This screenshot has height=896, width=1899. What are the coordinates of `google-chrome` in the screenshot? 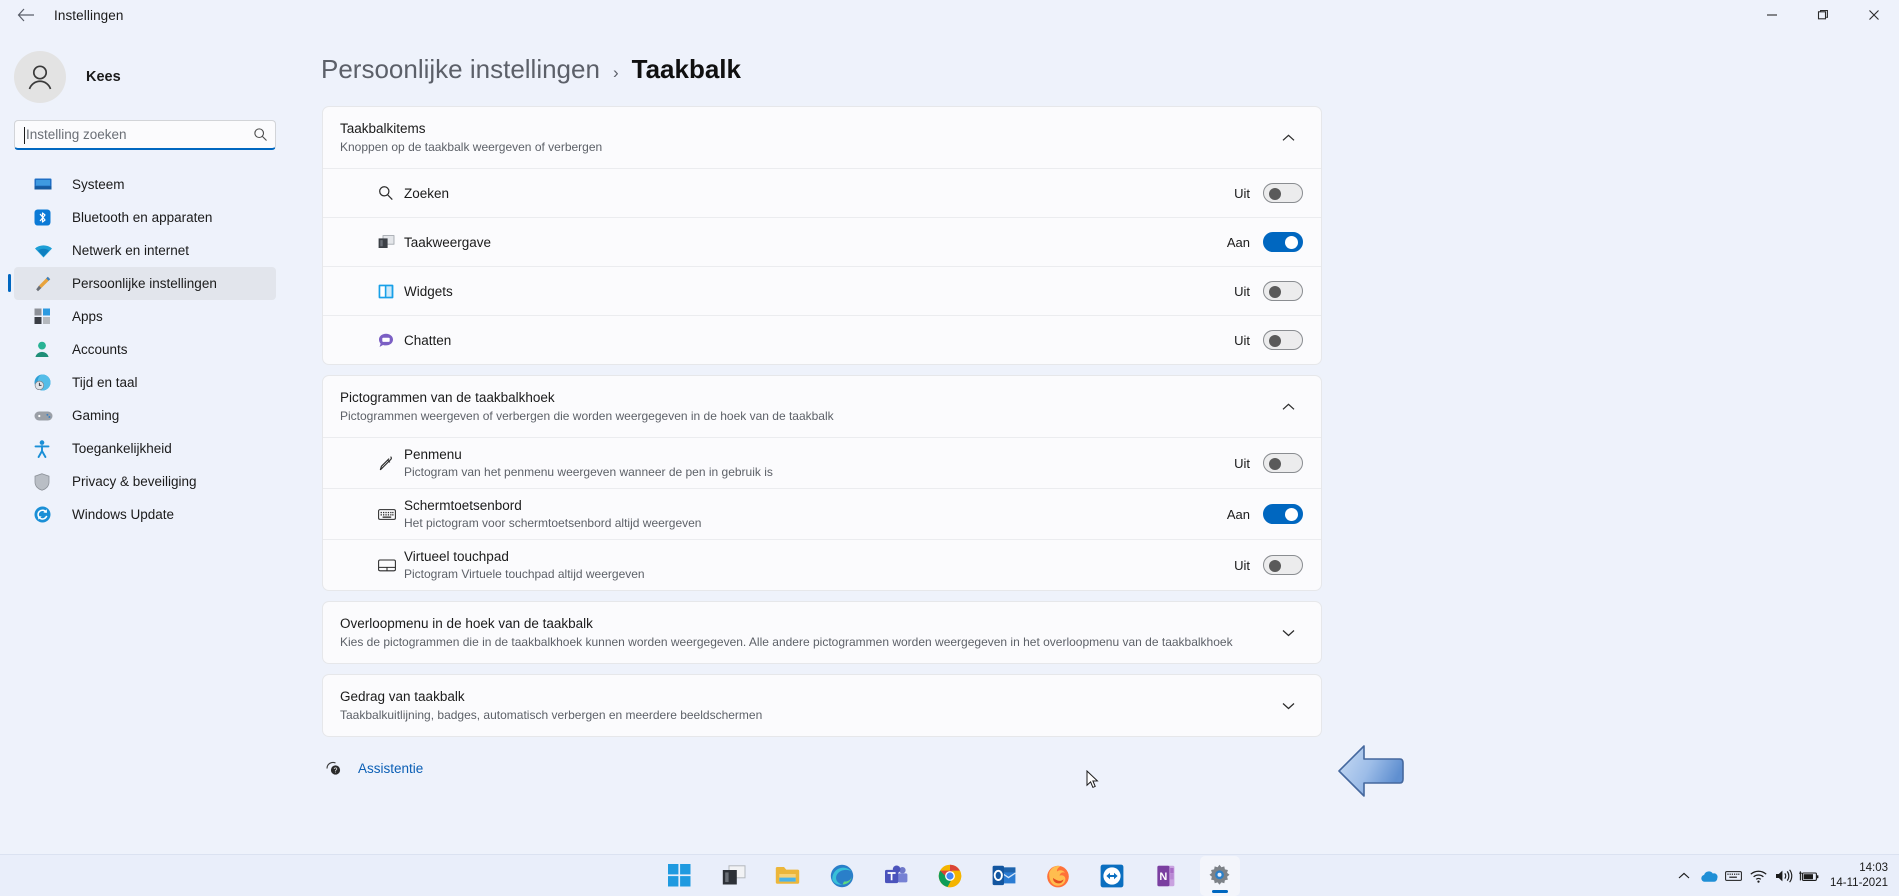 It's located at (950, 876).